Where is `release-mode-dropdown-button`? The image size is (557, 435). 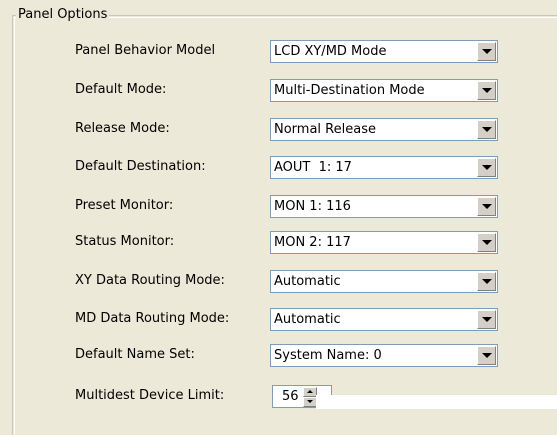 release-mode-dropdown-button is located at coordinates (486, 129).